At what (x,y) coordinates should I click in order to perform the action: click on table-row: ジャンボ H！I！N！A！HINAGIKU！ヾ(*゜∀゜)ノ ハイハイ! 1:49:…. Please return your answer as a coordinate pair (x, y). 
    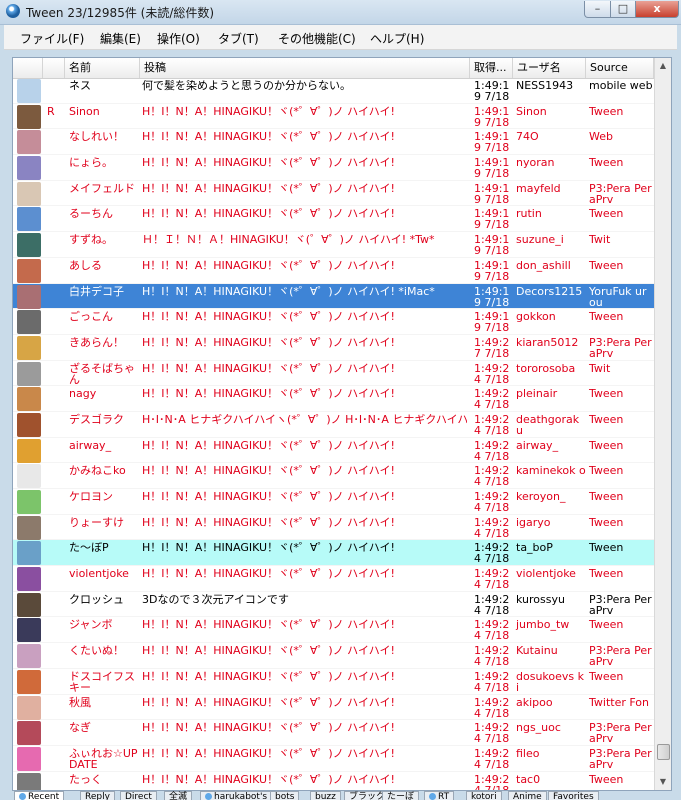
    Looking at the image, I should click on (333, 630).